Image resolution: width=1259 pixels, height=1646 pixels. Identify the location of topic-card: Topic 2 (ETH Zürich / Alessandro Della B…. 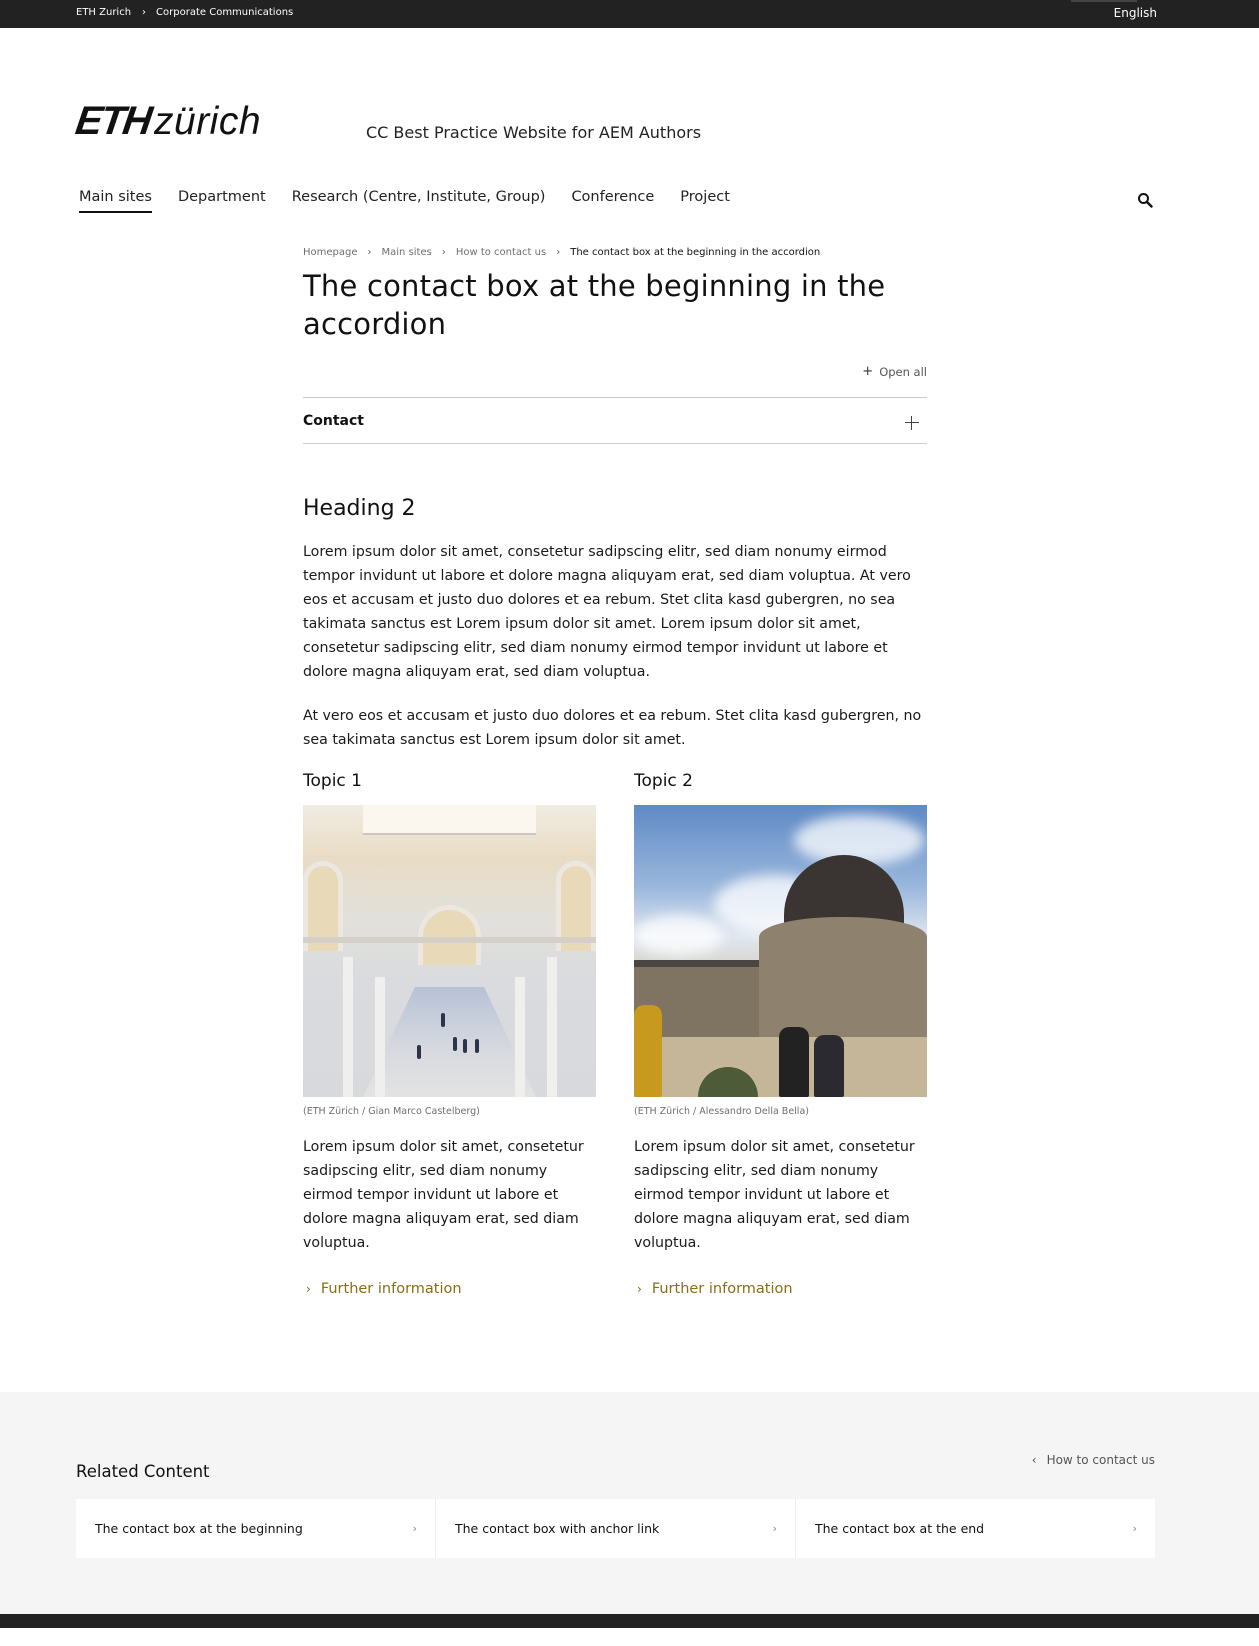
(780, 1034).